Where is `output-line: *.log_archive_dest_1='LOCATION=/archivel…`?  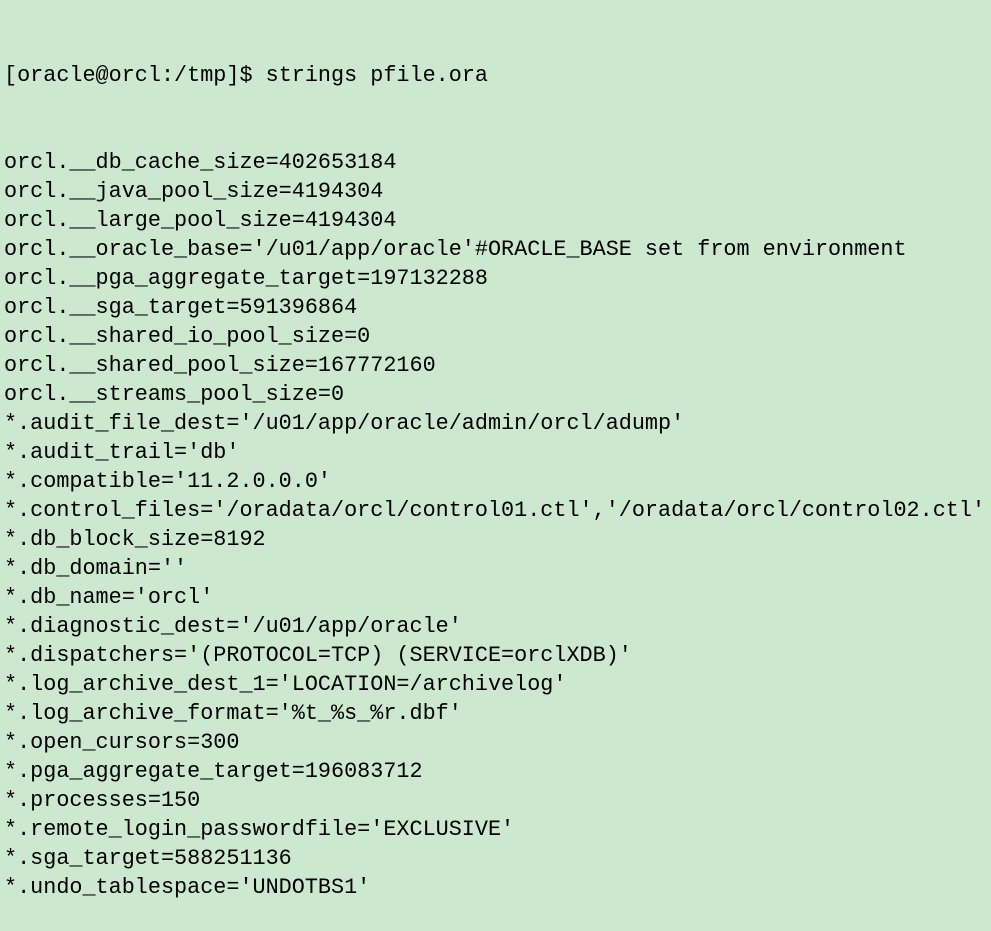
output-line: *.log_archive_dest_1='LOCATION=/archivel… is located at coordinates (285, 684).